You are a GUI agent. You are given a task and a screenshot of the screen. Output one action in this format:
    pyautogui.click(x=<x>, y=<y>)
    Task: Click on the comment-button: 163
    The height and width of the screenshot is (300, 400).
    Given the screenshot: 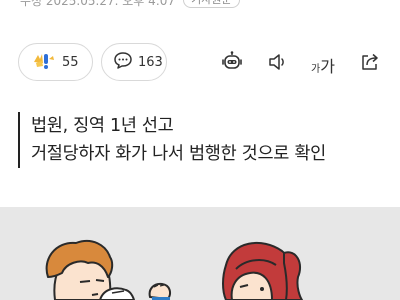 What is the action you would take?
    pyautogui.click(x=134, y=62)
    